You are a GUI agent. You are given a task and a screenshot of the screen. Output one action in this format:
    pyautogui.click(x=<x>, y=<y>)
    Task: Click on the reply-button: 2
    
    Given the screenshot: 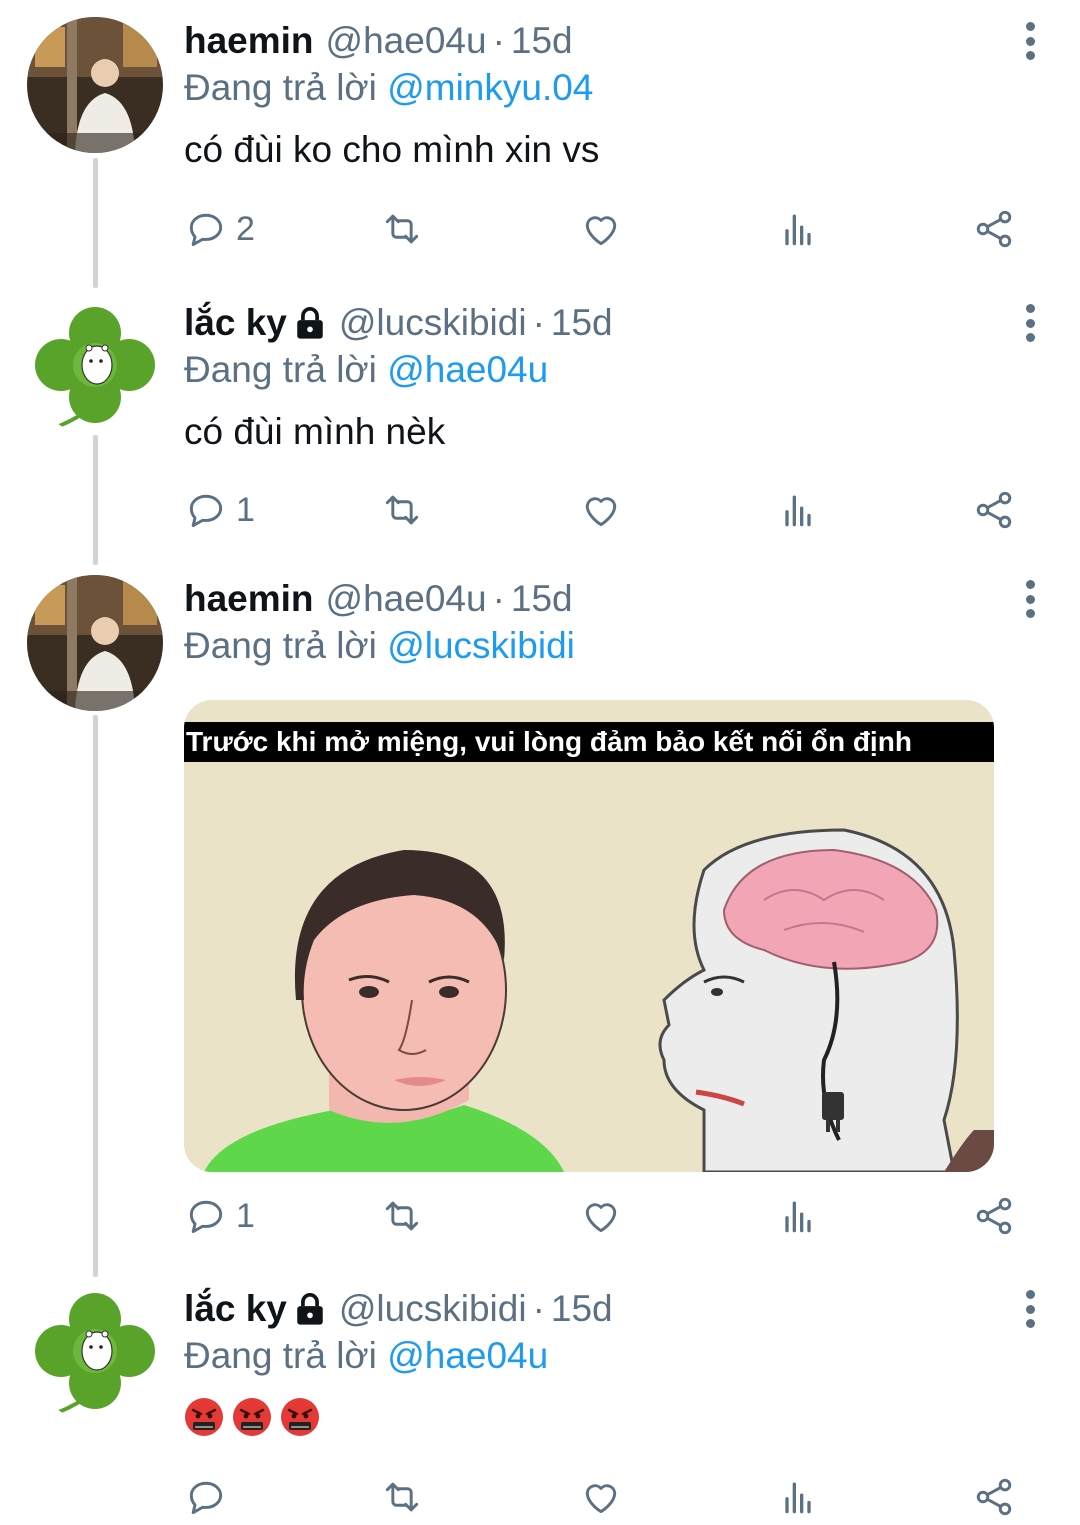 What is the action you would take?
    pyautogui.click(x=219, y=229)
    